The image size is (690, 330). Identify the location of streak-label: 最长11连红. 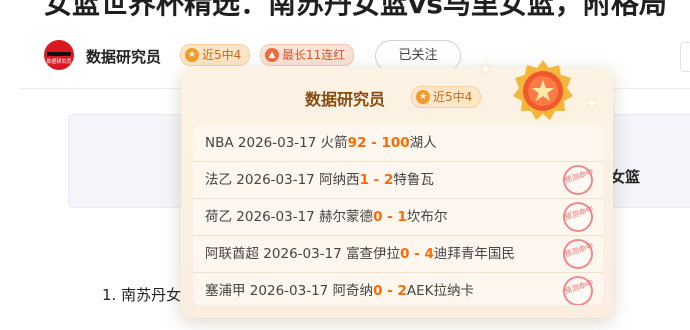
(314, 55).